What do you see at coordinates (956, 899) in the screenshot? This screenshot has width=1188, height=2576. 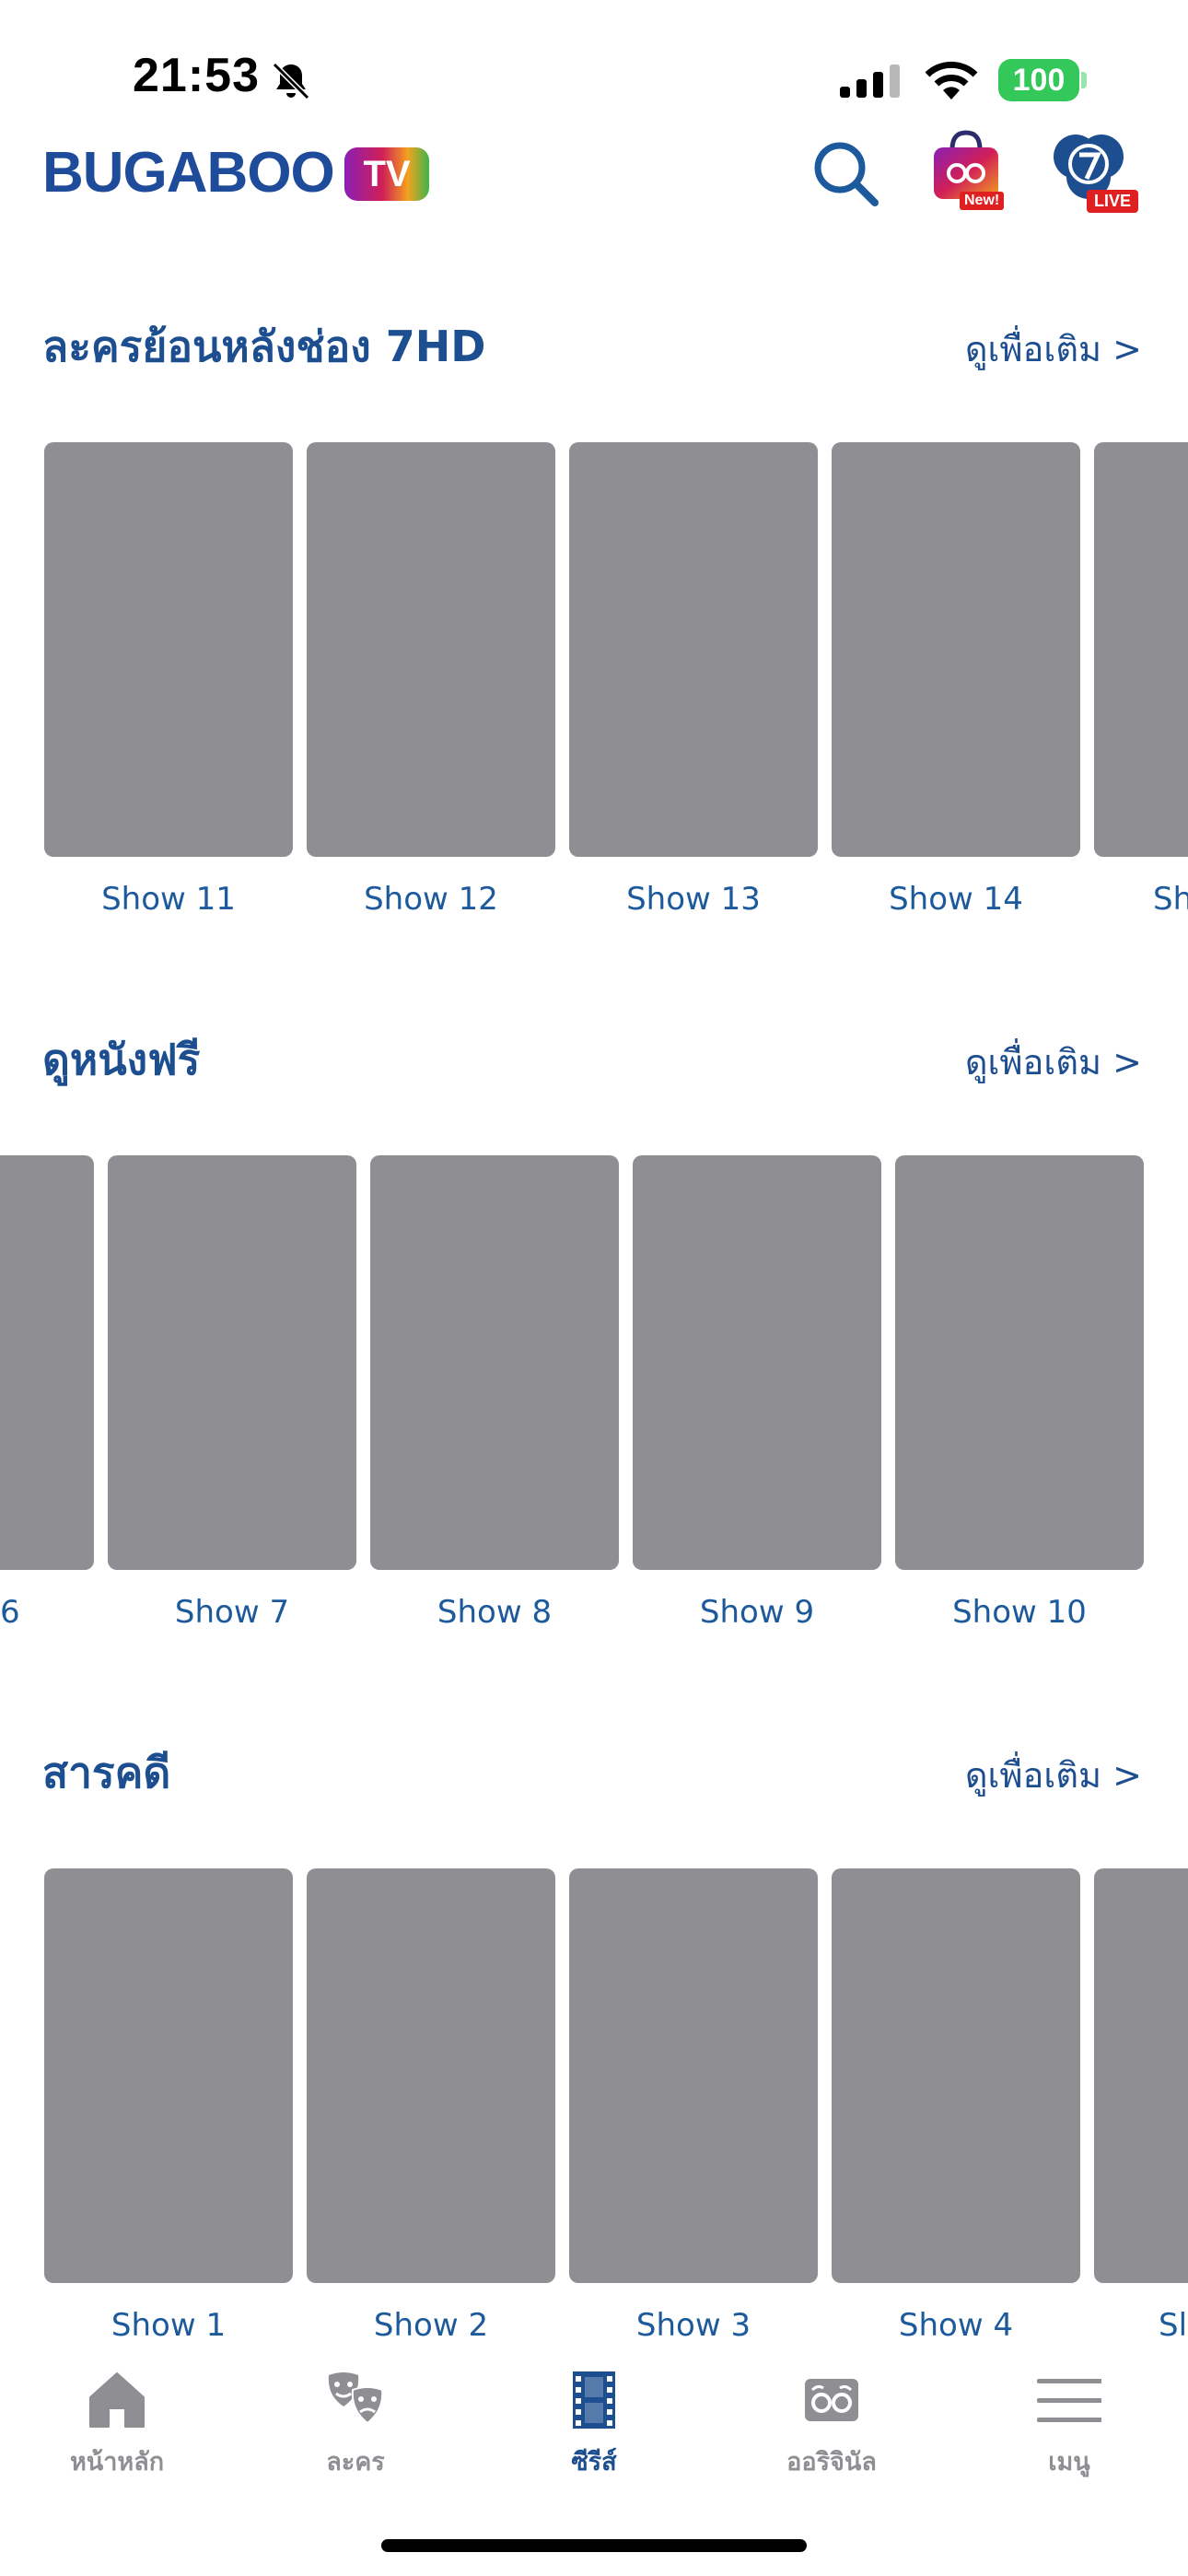 I see `show-title: Show 14` at bounding box center [956, 899].